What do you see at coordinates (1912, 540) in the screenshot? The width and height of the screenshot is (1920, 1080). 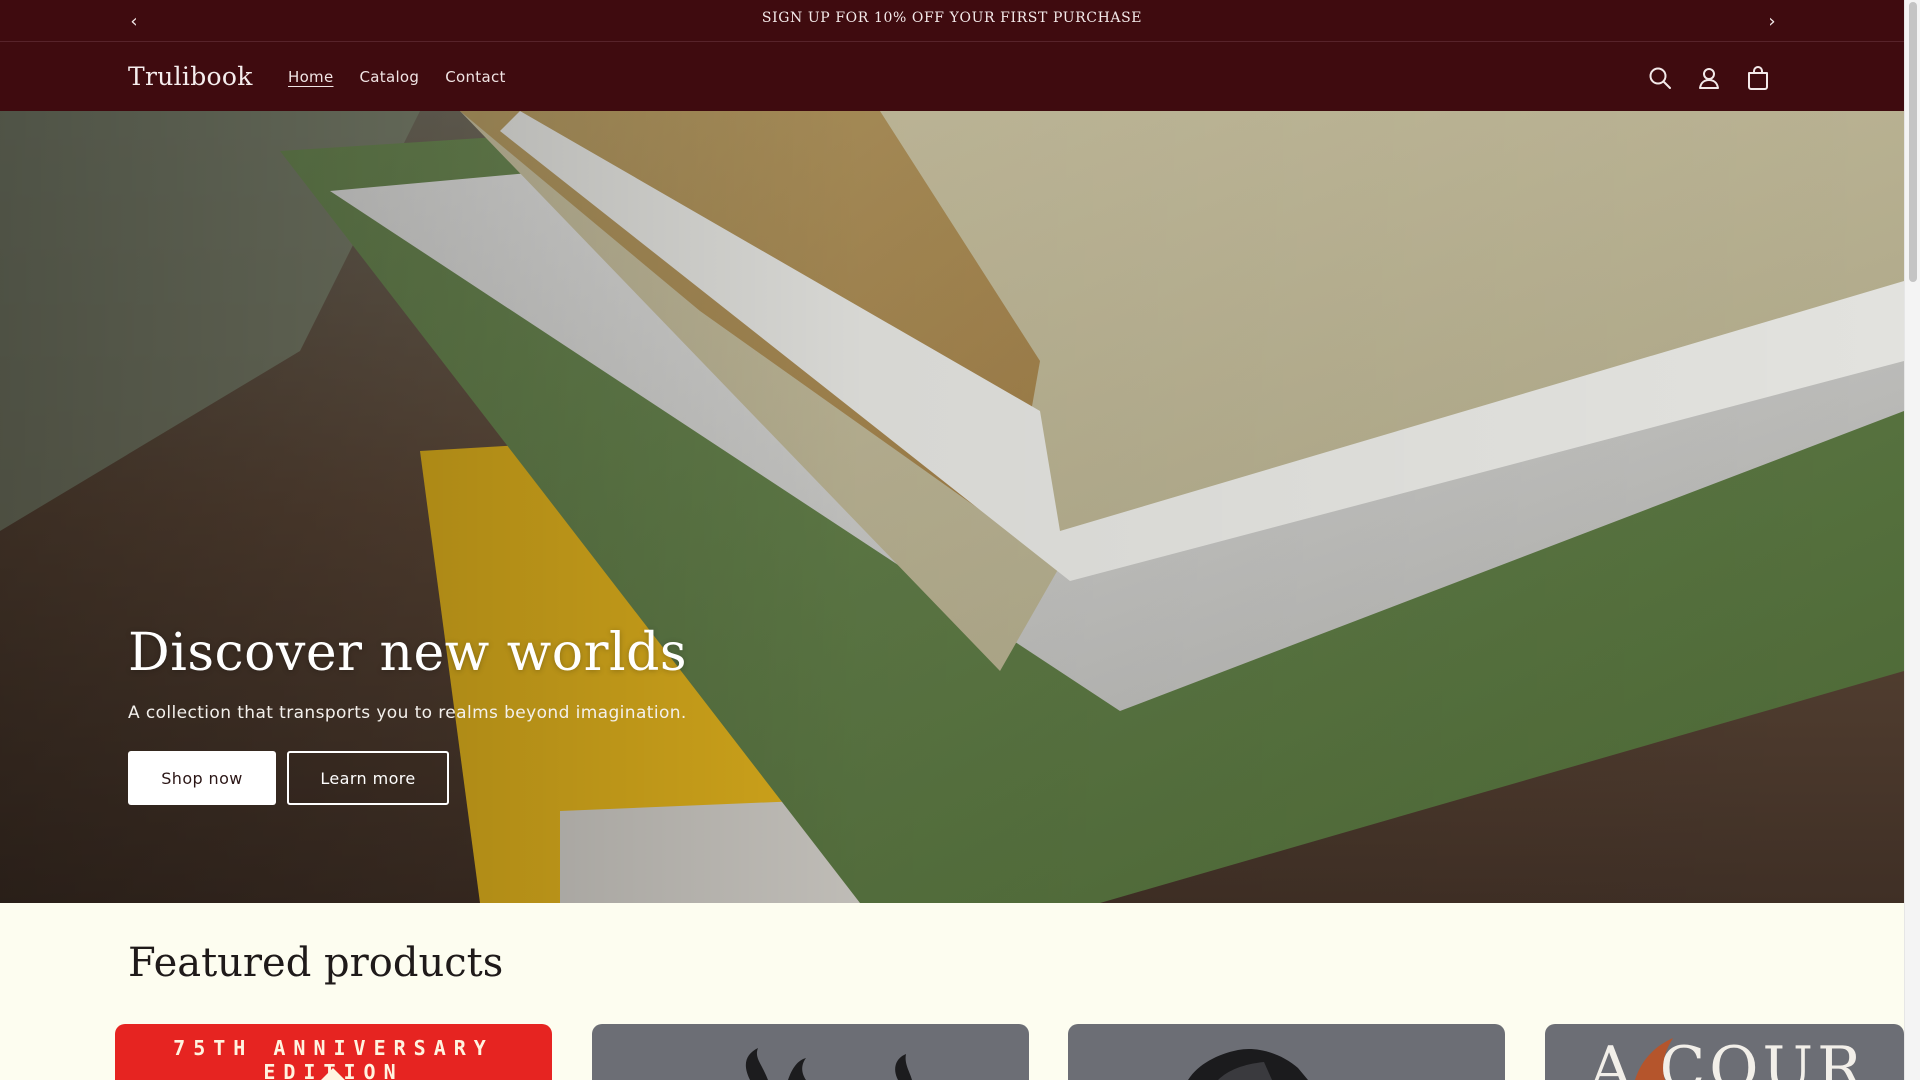 I see `page-scrollbar` at bounding box center [1912, 540].